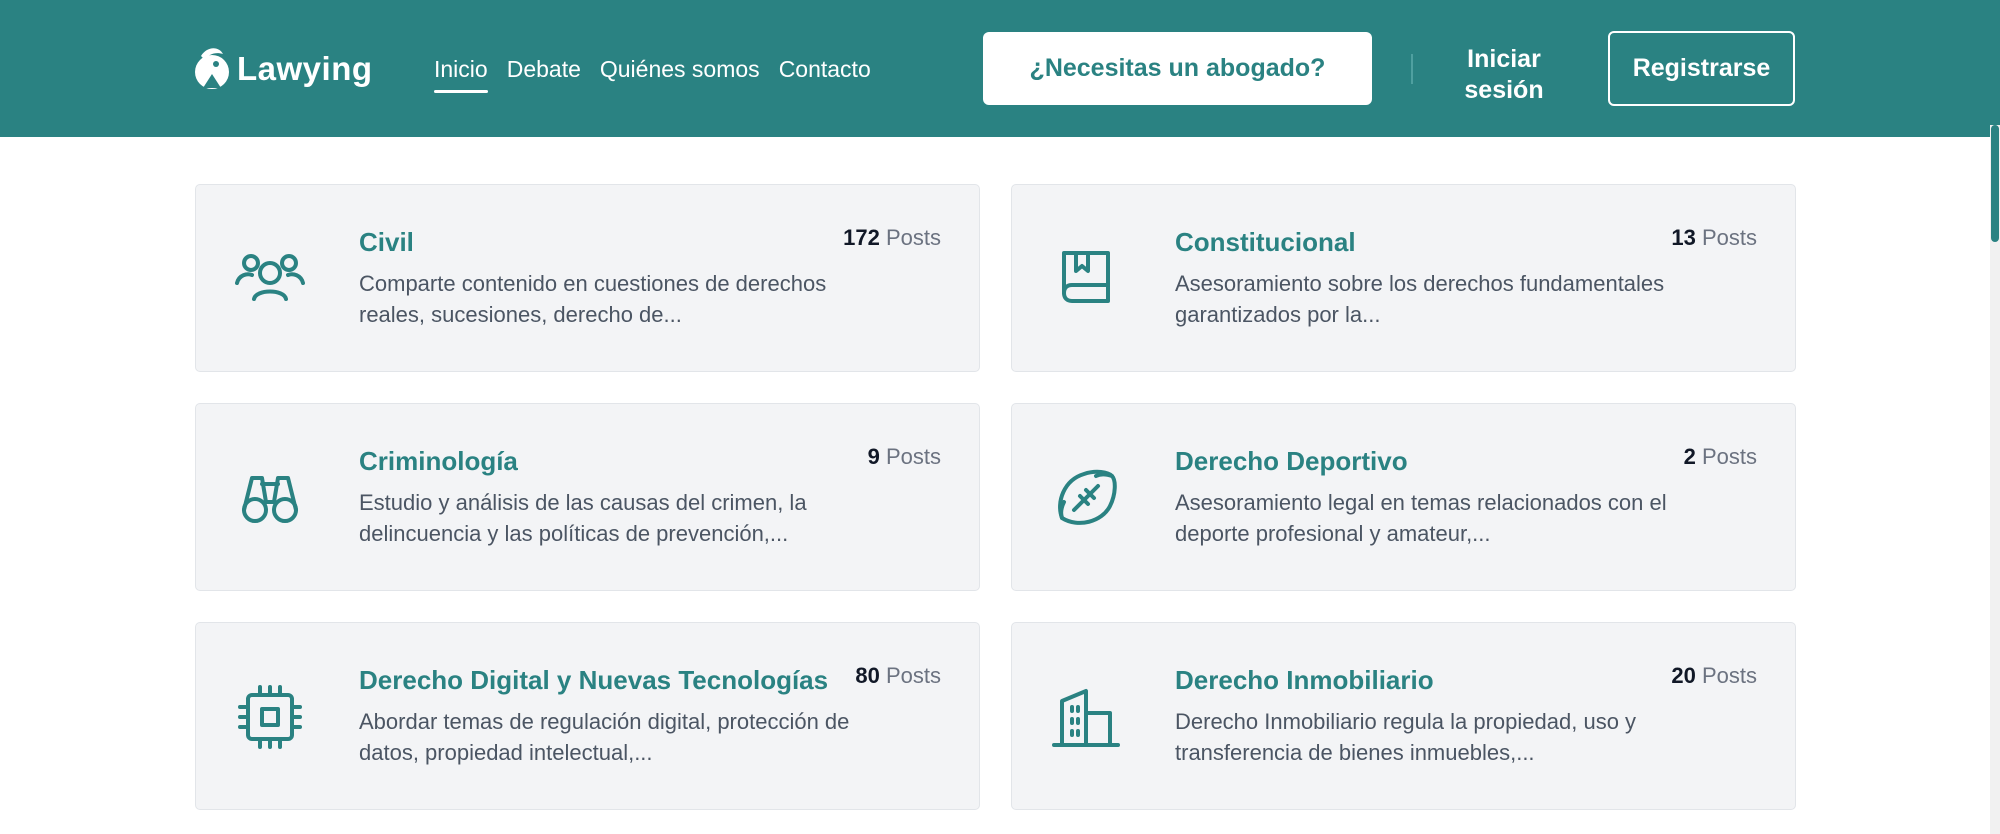 This screenshot has height=834, width=2000. What do you see at coordinates (680, 72) in the screenshot?
I see `nav-quienes-somos: Quiénes somos` at bounding box center [680, 72].